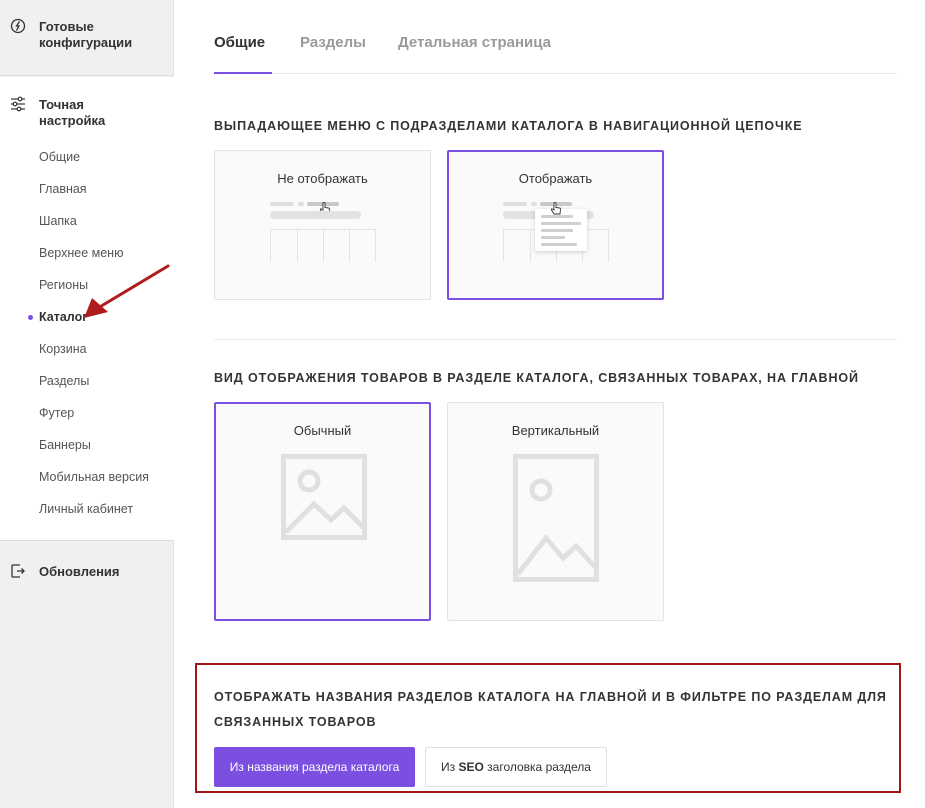 The width and height of the screenshot is (925, 808). What do you see at coordinates (322, 225) in the screenshot?
I see `option-card-hide: Не отображать` at bounding box center [322, 225].